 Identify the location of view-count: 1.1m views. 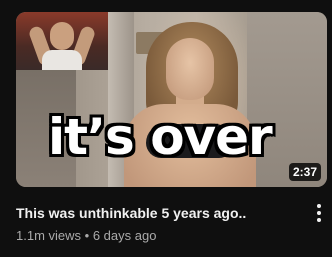
(49, 235).